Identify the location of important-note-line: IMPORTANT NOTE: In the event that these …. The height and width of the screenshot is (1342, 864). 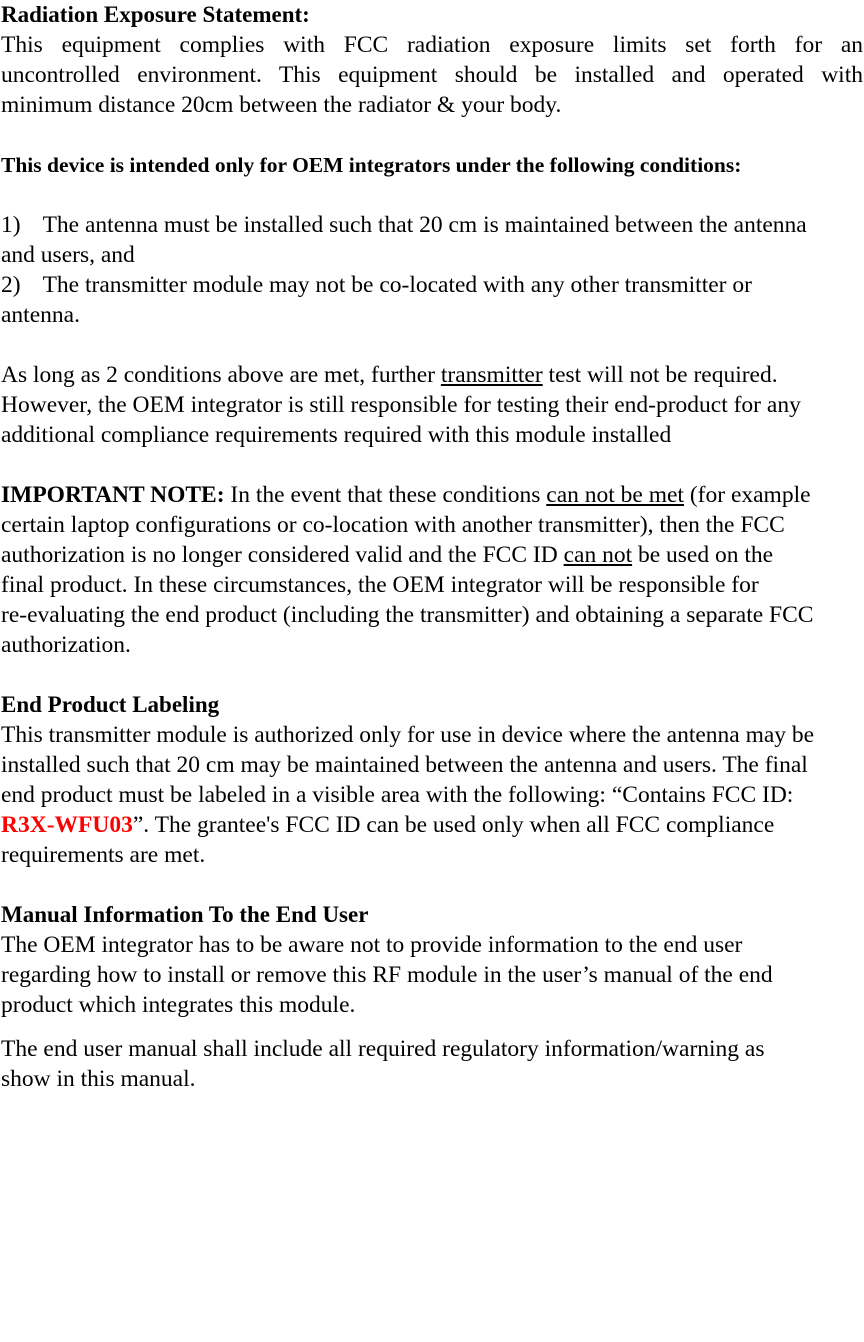
(432, 495).